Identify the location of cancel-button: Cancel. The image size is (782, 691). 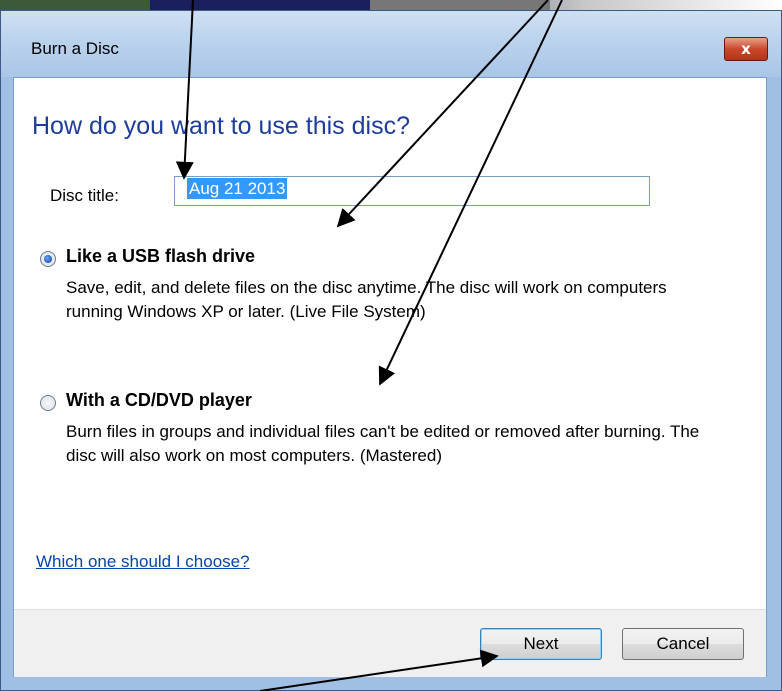
(683, 644).